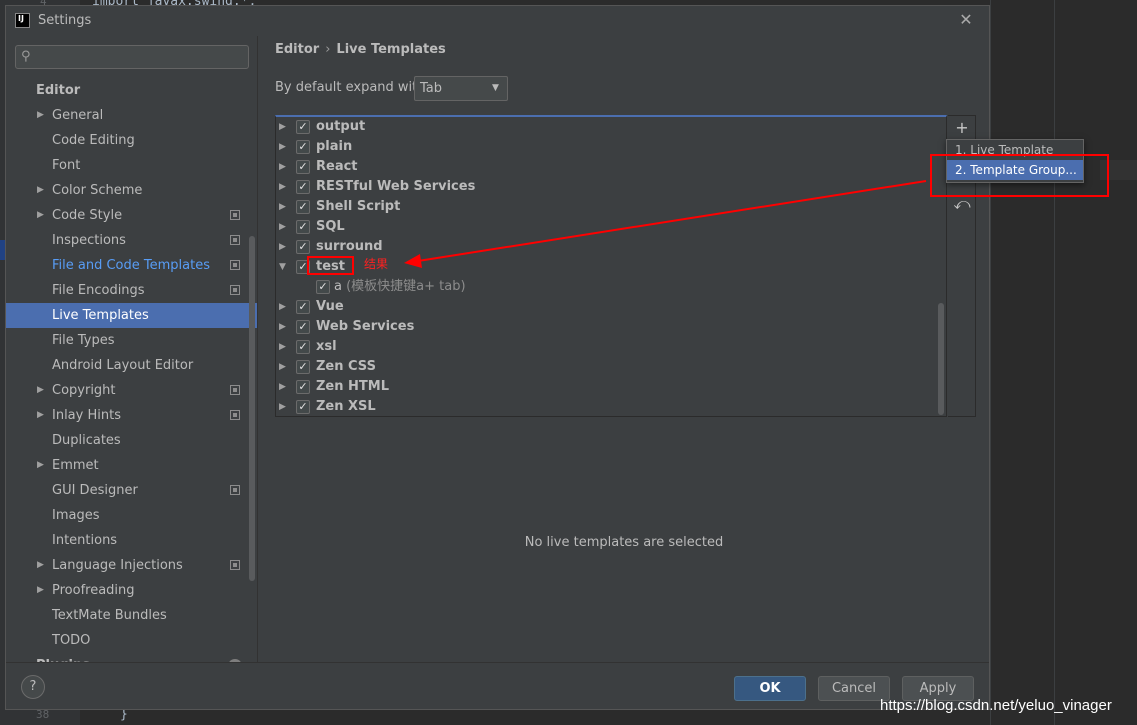 The image size is (1137, 725). What do you see at coordinates (665, 224) in the screenshot?
I see `annotation-arrow` at bounding box center [665, 224].